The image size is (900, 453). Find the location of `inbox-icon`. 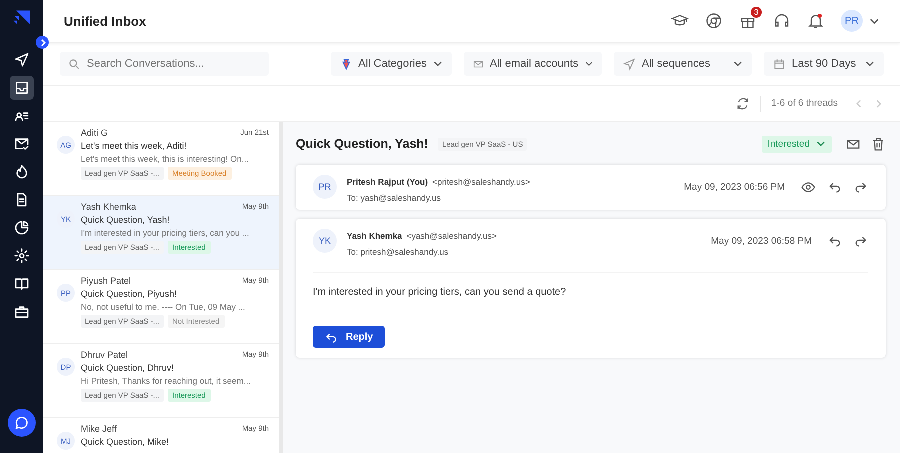

inbox-icon is located at coordinates (22, 88).